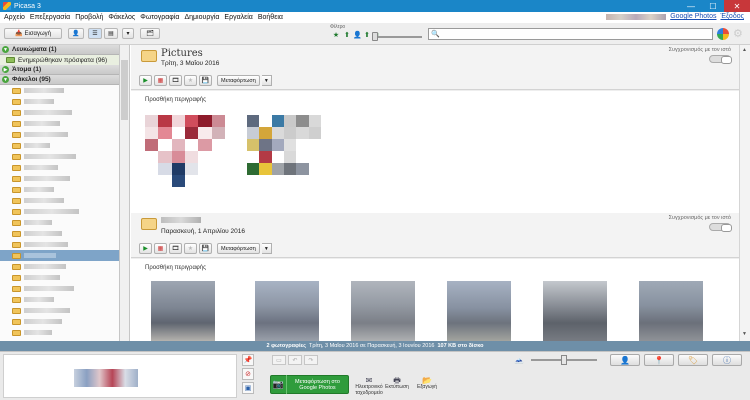 This screenshot has height=400, width=750. I want to click on selected-photo-preview, so click(106, 378).